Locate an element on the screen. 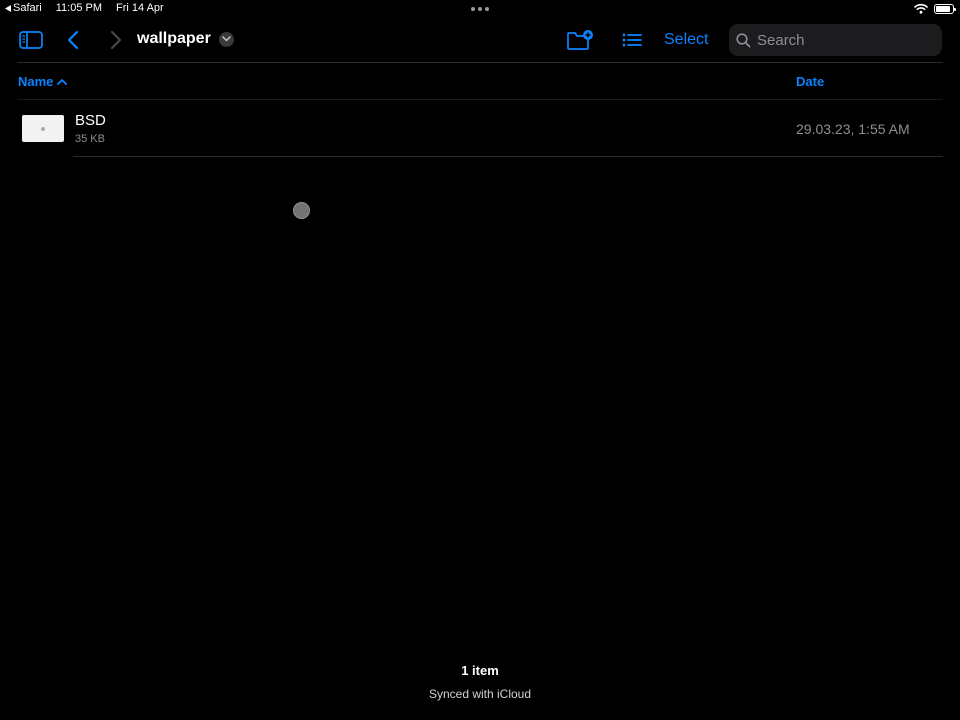 This screenshot has height=720, width=960. battery-fill is located at coordinates (943, 8).